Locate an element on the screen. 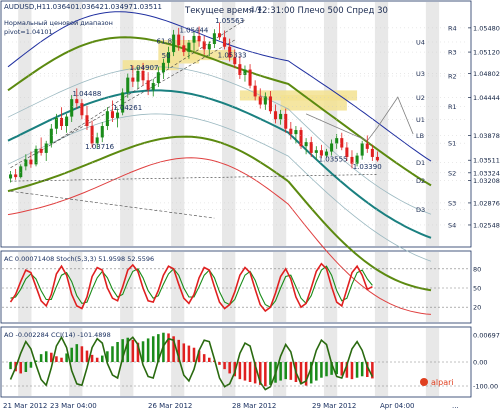 Image resolution: width=500 pixels, height=413 pixels. price-annotation: 50 is located at coordinates (166, 56).